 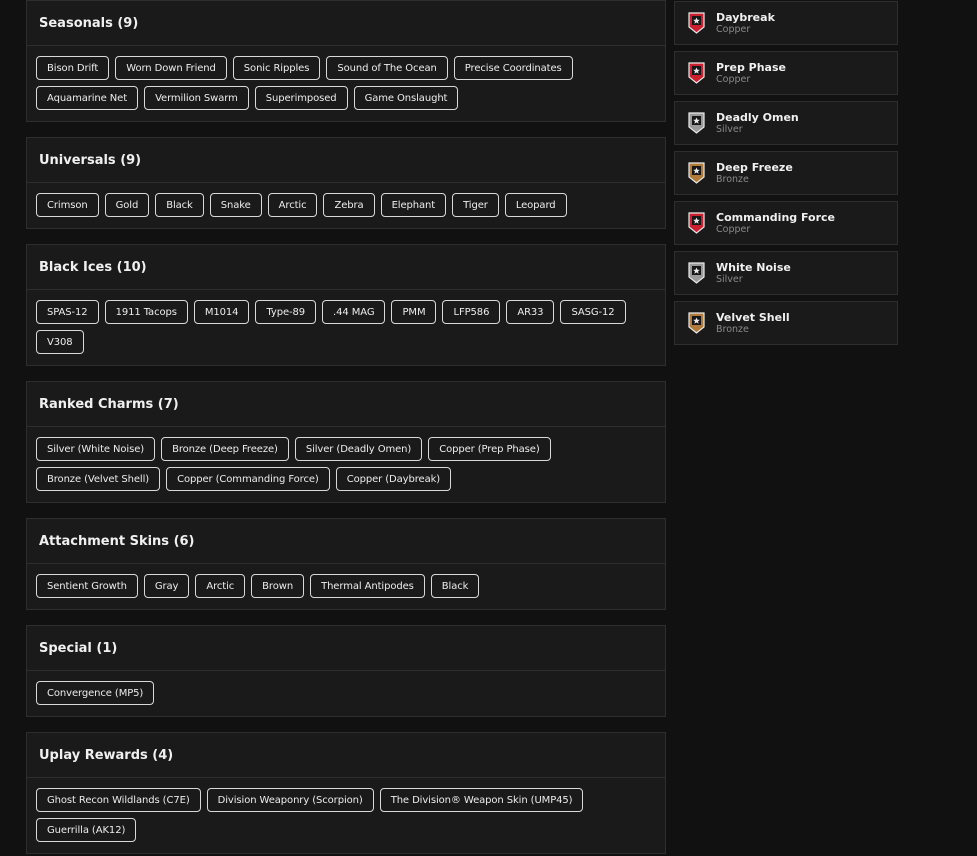 I want to click on item-chip: Worn Down Friend, so click(x=171, y=68).